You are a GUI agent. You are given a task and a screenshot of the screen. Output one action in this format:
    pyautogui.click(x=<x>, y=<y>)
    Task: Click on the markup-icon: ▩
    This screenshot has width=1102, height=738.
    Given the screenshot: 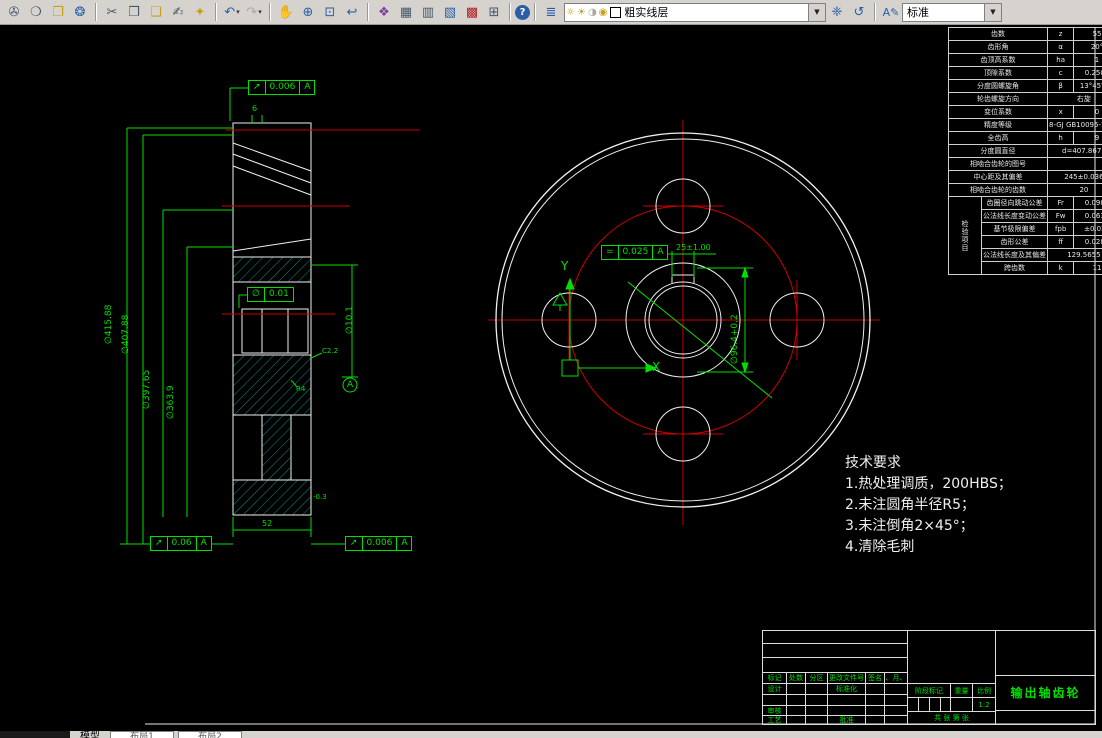 What is the action you would take?
    pyautogui.click(x=472, y=12)
    